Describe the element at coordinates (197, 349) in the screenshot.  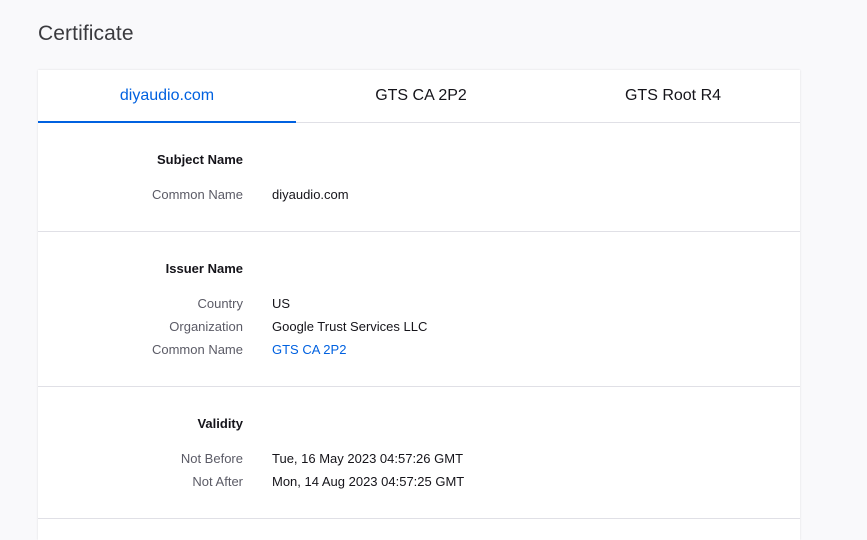
I see `issuer-common-name-label: Common Name` at that location.